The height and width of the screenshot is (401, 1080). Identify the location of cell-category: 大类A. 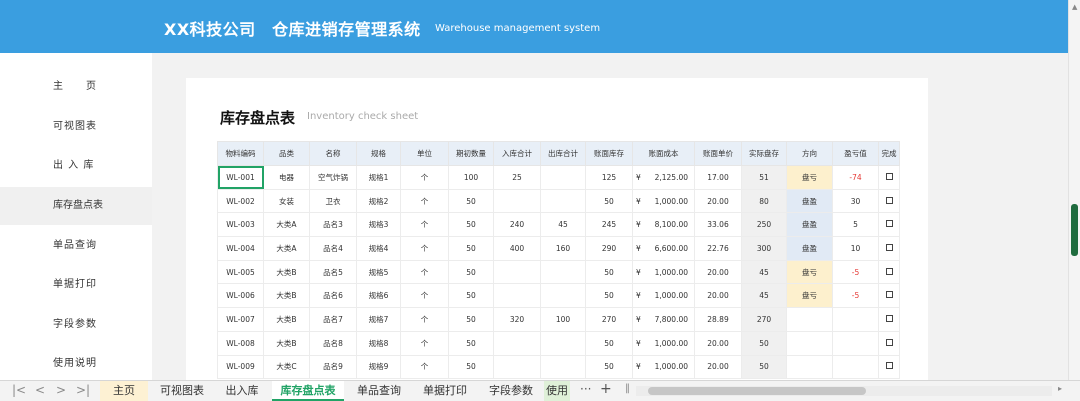
(286, 225).